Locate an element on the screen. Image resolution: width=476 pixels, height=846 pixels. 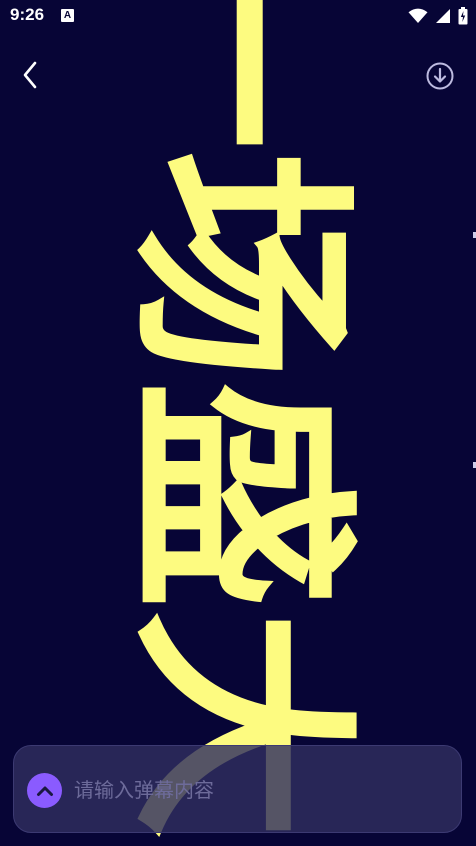
danmaku-input-bar is located at coordinates (237, 789).